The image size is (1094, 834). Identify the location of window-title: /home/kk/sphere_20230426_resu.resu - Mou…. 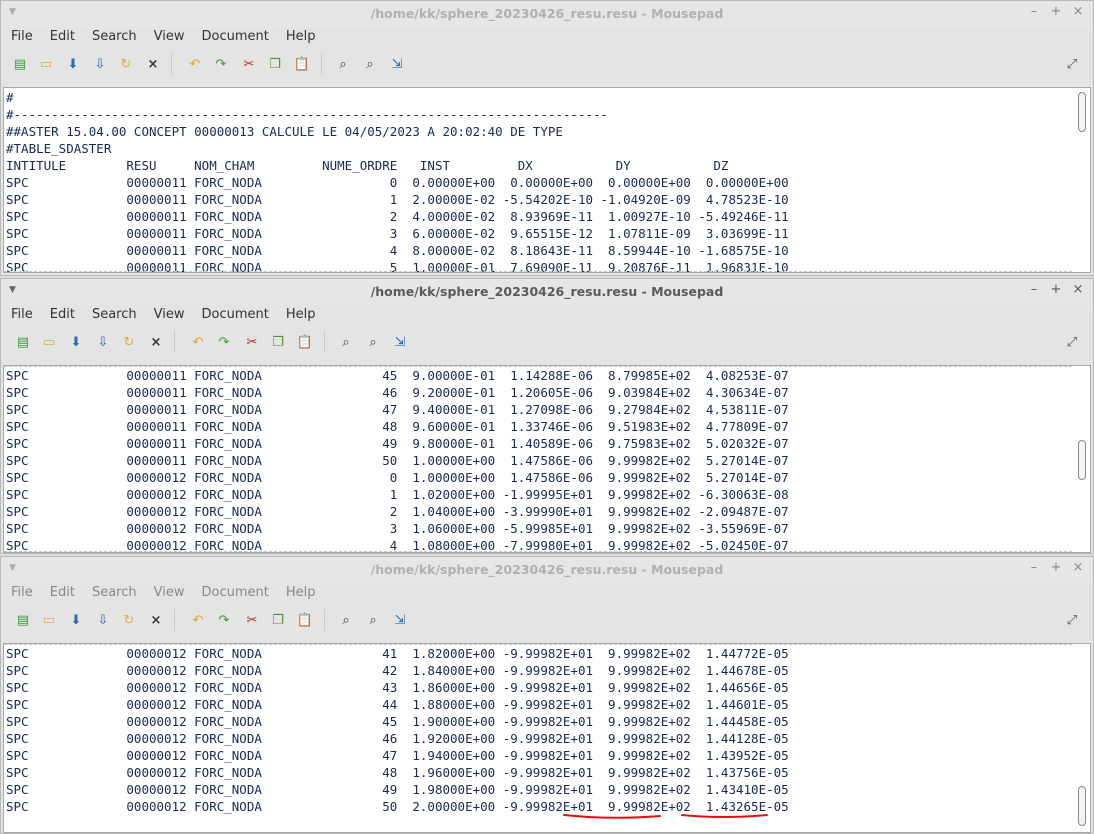
(547, 291).